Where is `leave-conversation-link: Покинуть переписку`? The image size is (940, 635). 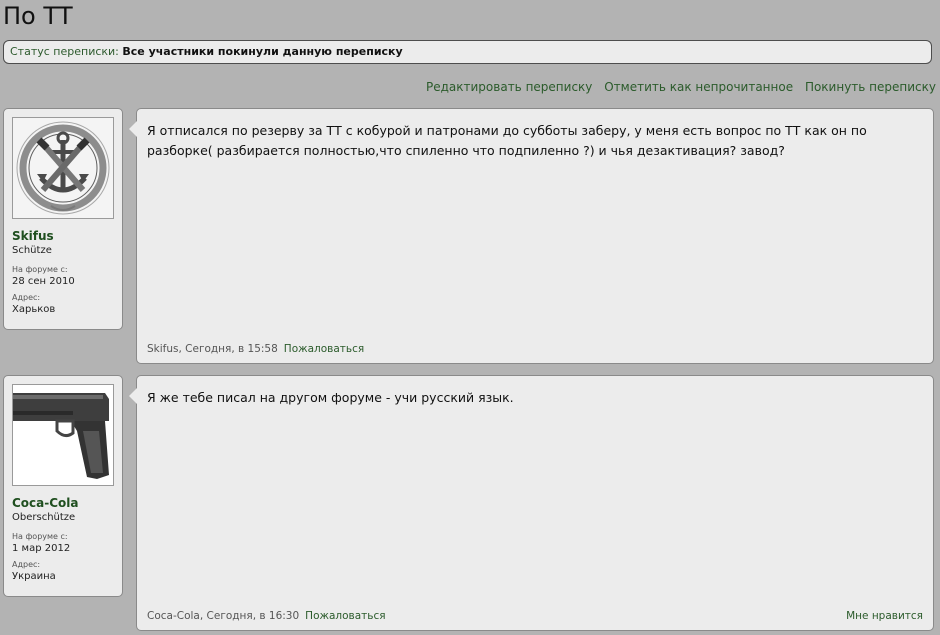 leave-conversation-link: Покинуть переписку is located at coordinates (870, 87).